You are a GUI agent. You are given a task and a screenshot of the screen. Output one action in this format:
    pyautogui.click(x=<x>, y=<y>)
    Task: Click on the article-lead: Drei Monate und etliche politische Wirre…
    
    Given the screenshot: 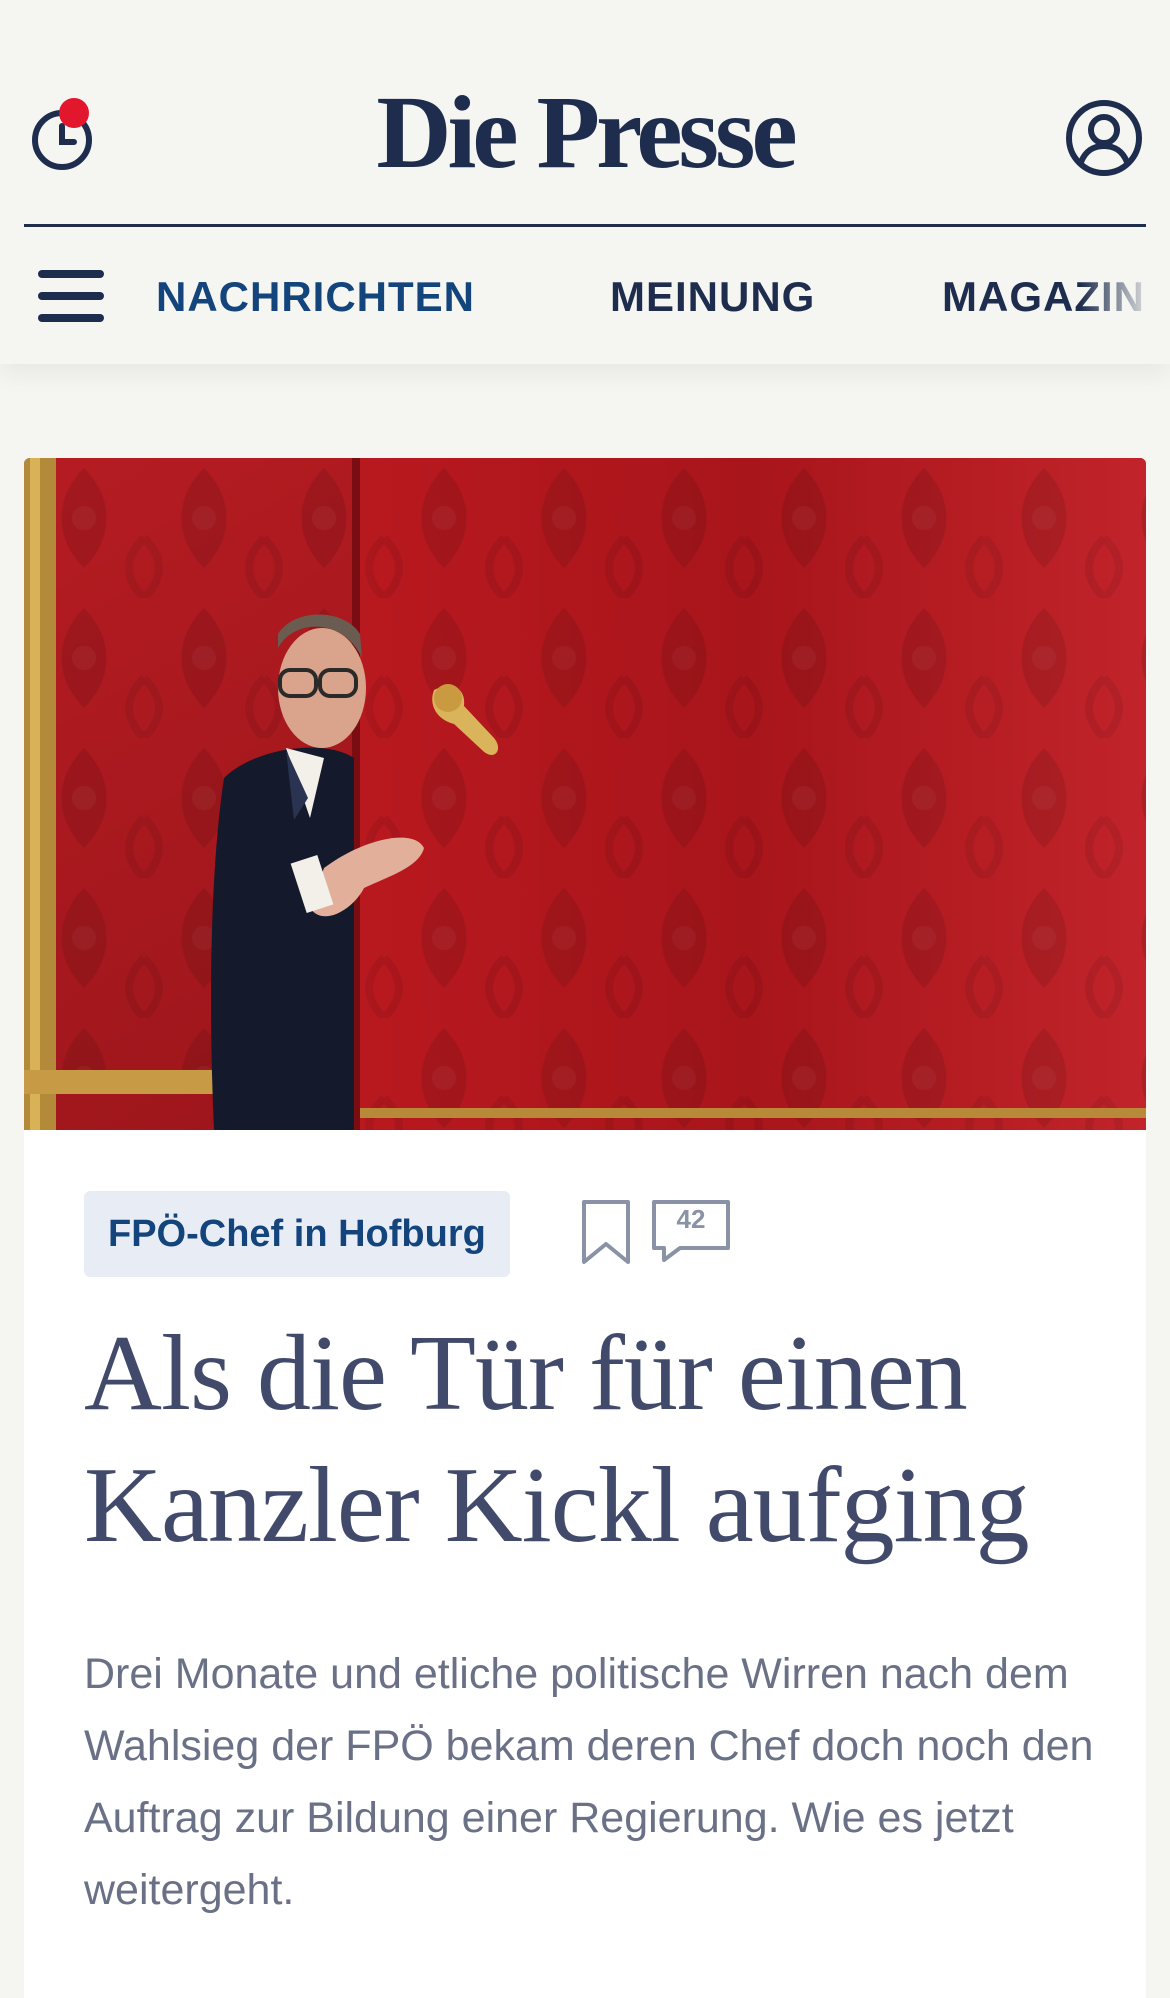 What is the action you would take?
    pyautogui.click(x=589, y=1782)
    